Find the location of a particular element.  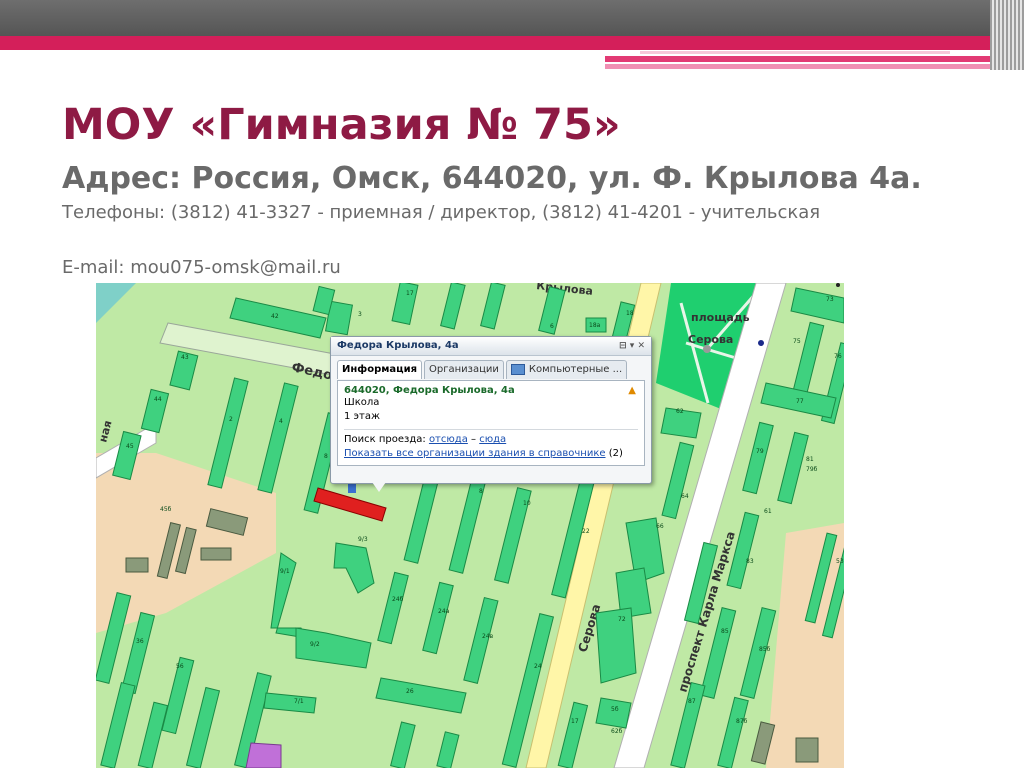

pink-decor-bar is located at coordinates (512, 43).